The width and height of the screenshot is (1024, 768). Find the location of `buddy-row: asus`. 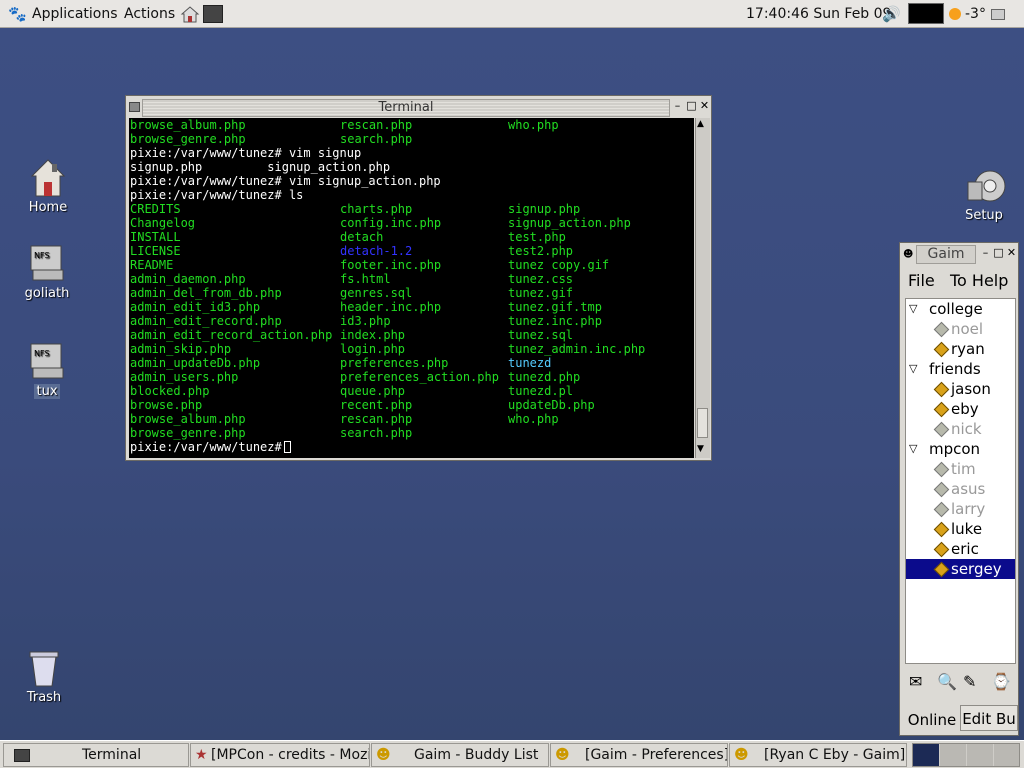

buddy-row: asus is located at coordinates (960, 489).